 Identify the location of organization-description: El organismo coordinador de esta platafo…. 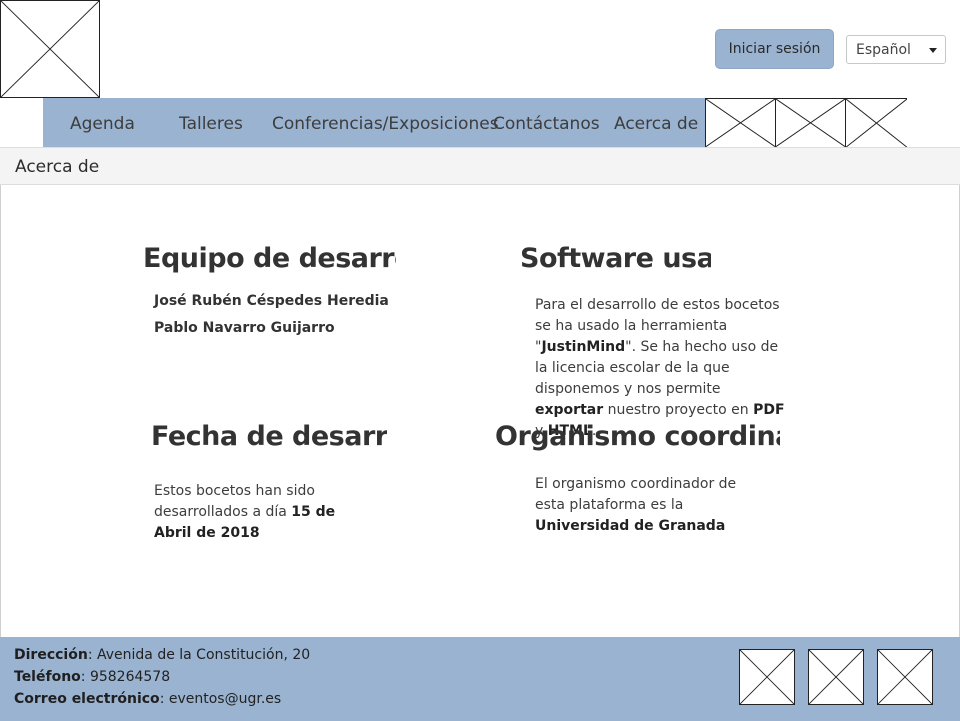
(636, 505).